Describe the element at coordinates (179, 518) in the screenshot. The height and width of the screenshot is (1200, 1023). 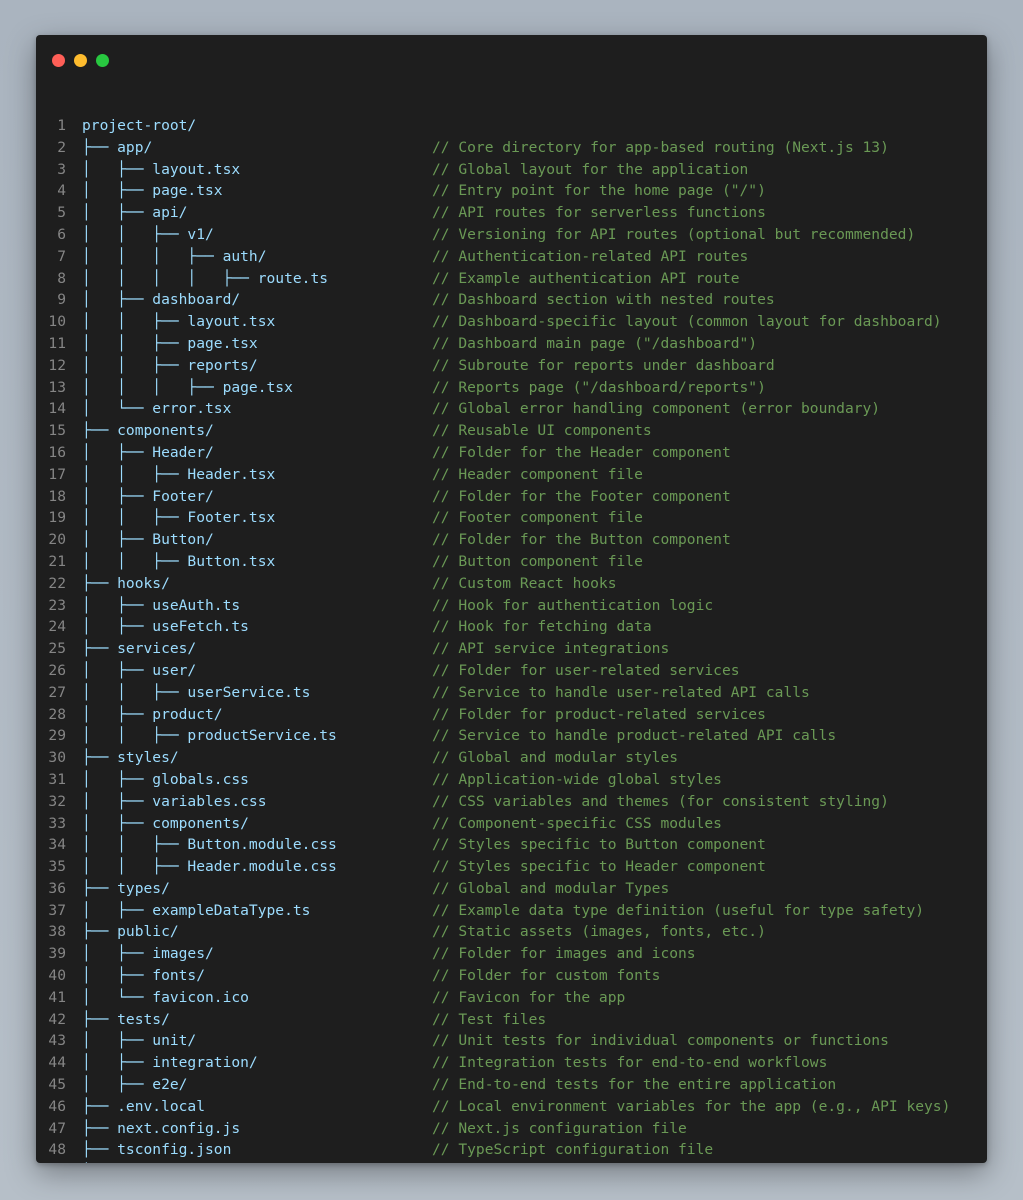
I see `tree-entry: │ │ ├── Footer.tsx` at that location.